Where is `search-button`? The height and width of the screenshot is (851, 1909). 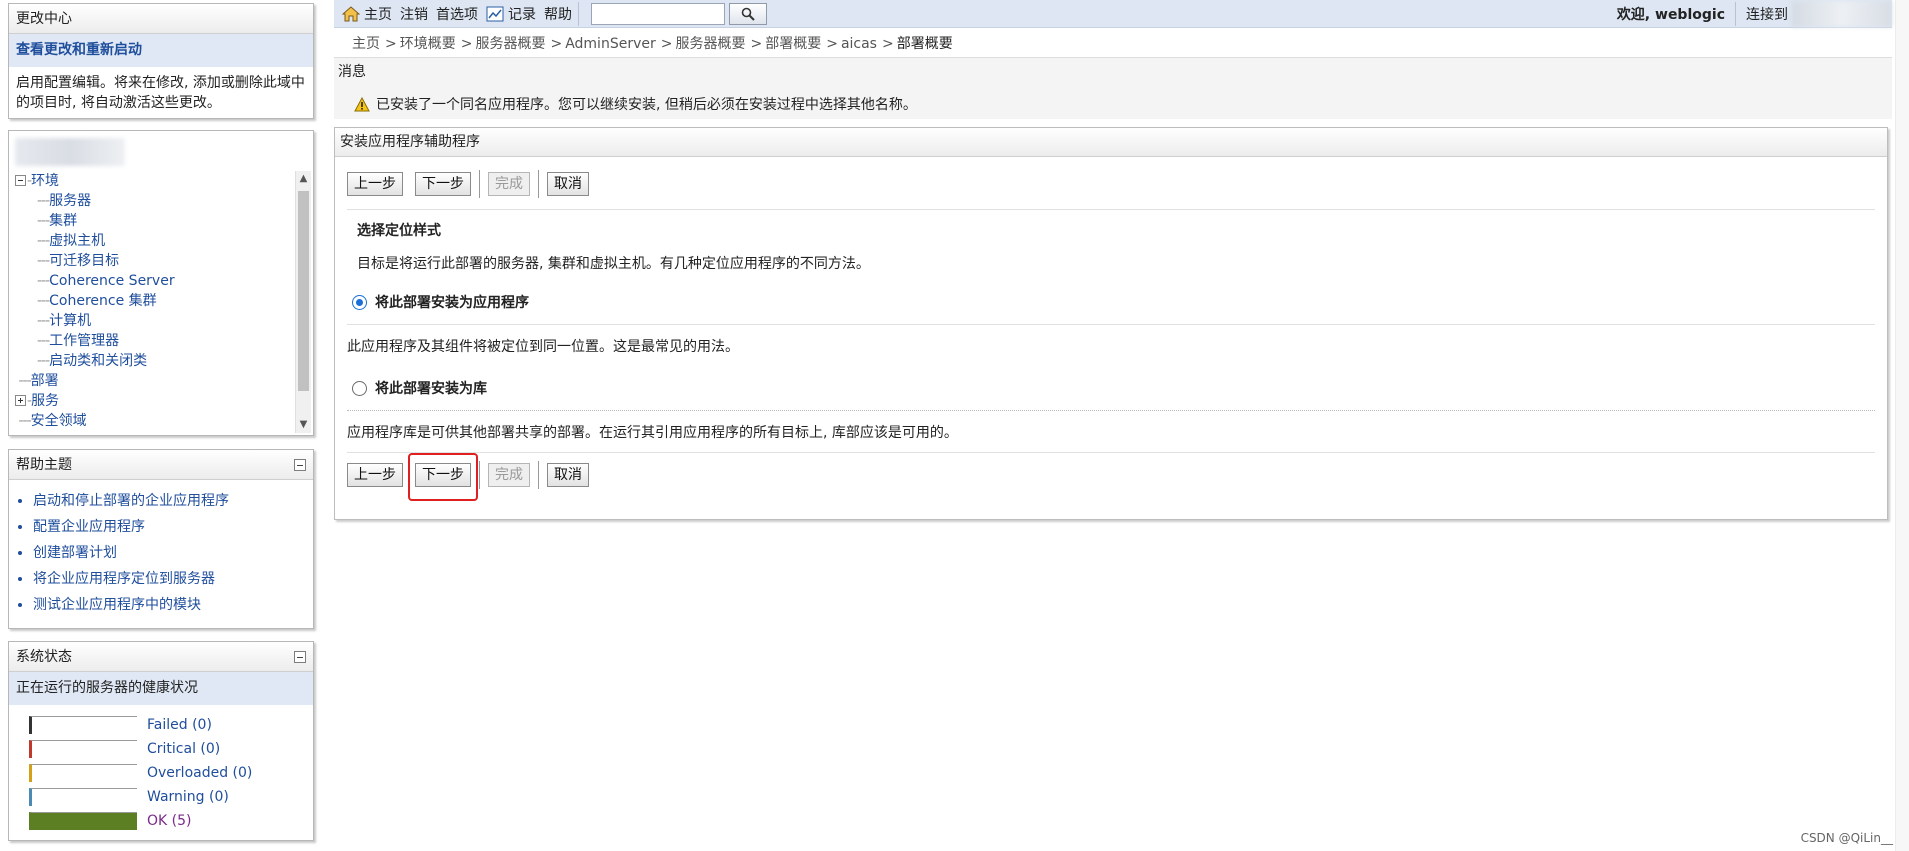 search-button is located at coordinates (748, 13).